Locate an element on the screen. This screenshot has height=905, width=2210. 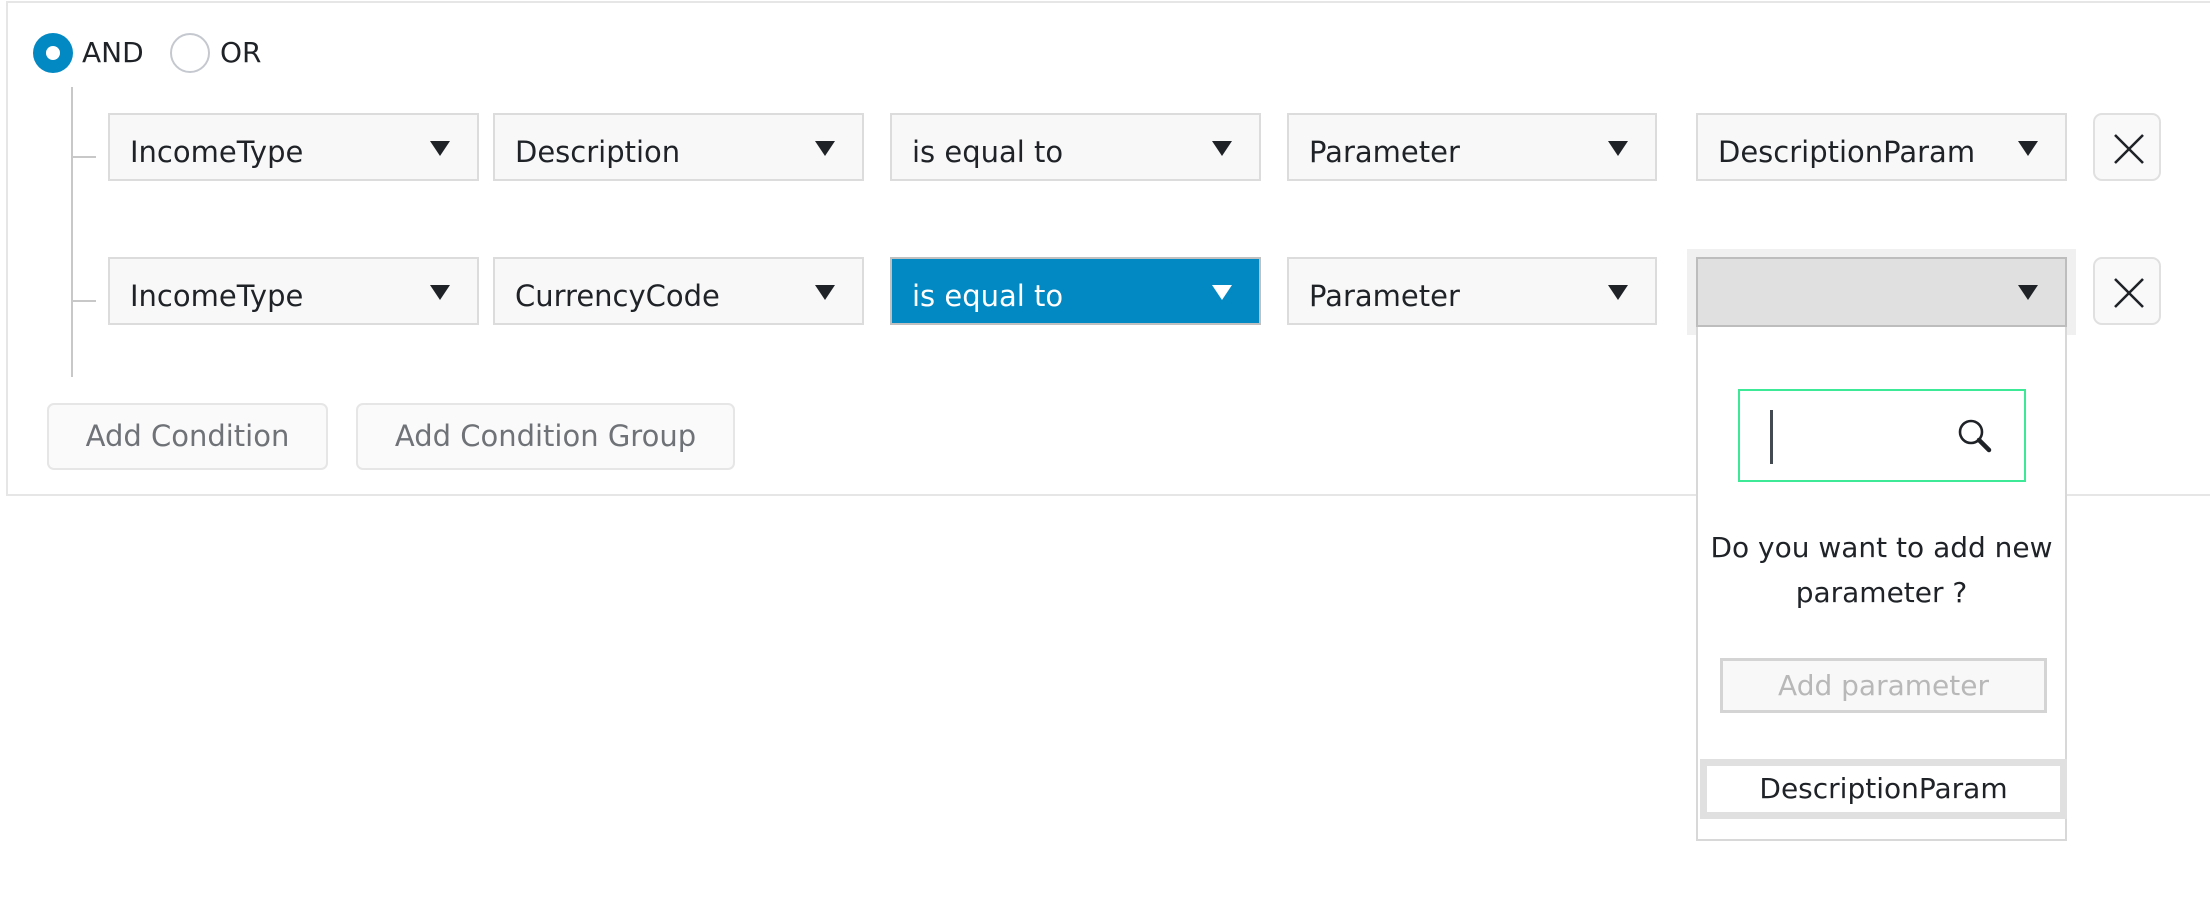
or-radio-label: OR is located at coordinates (241, 52).